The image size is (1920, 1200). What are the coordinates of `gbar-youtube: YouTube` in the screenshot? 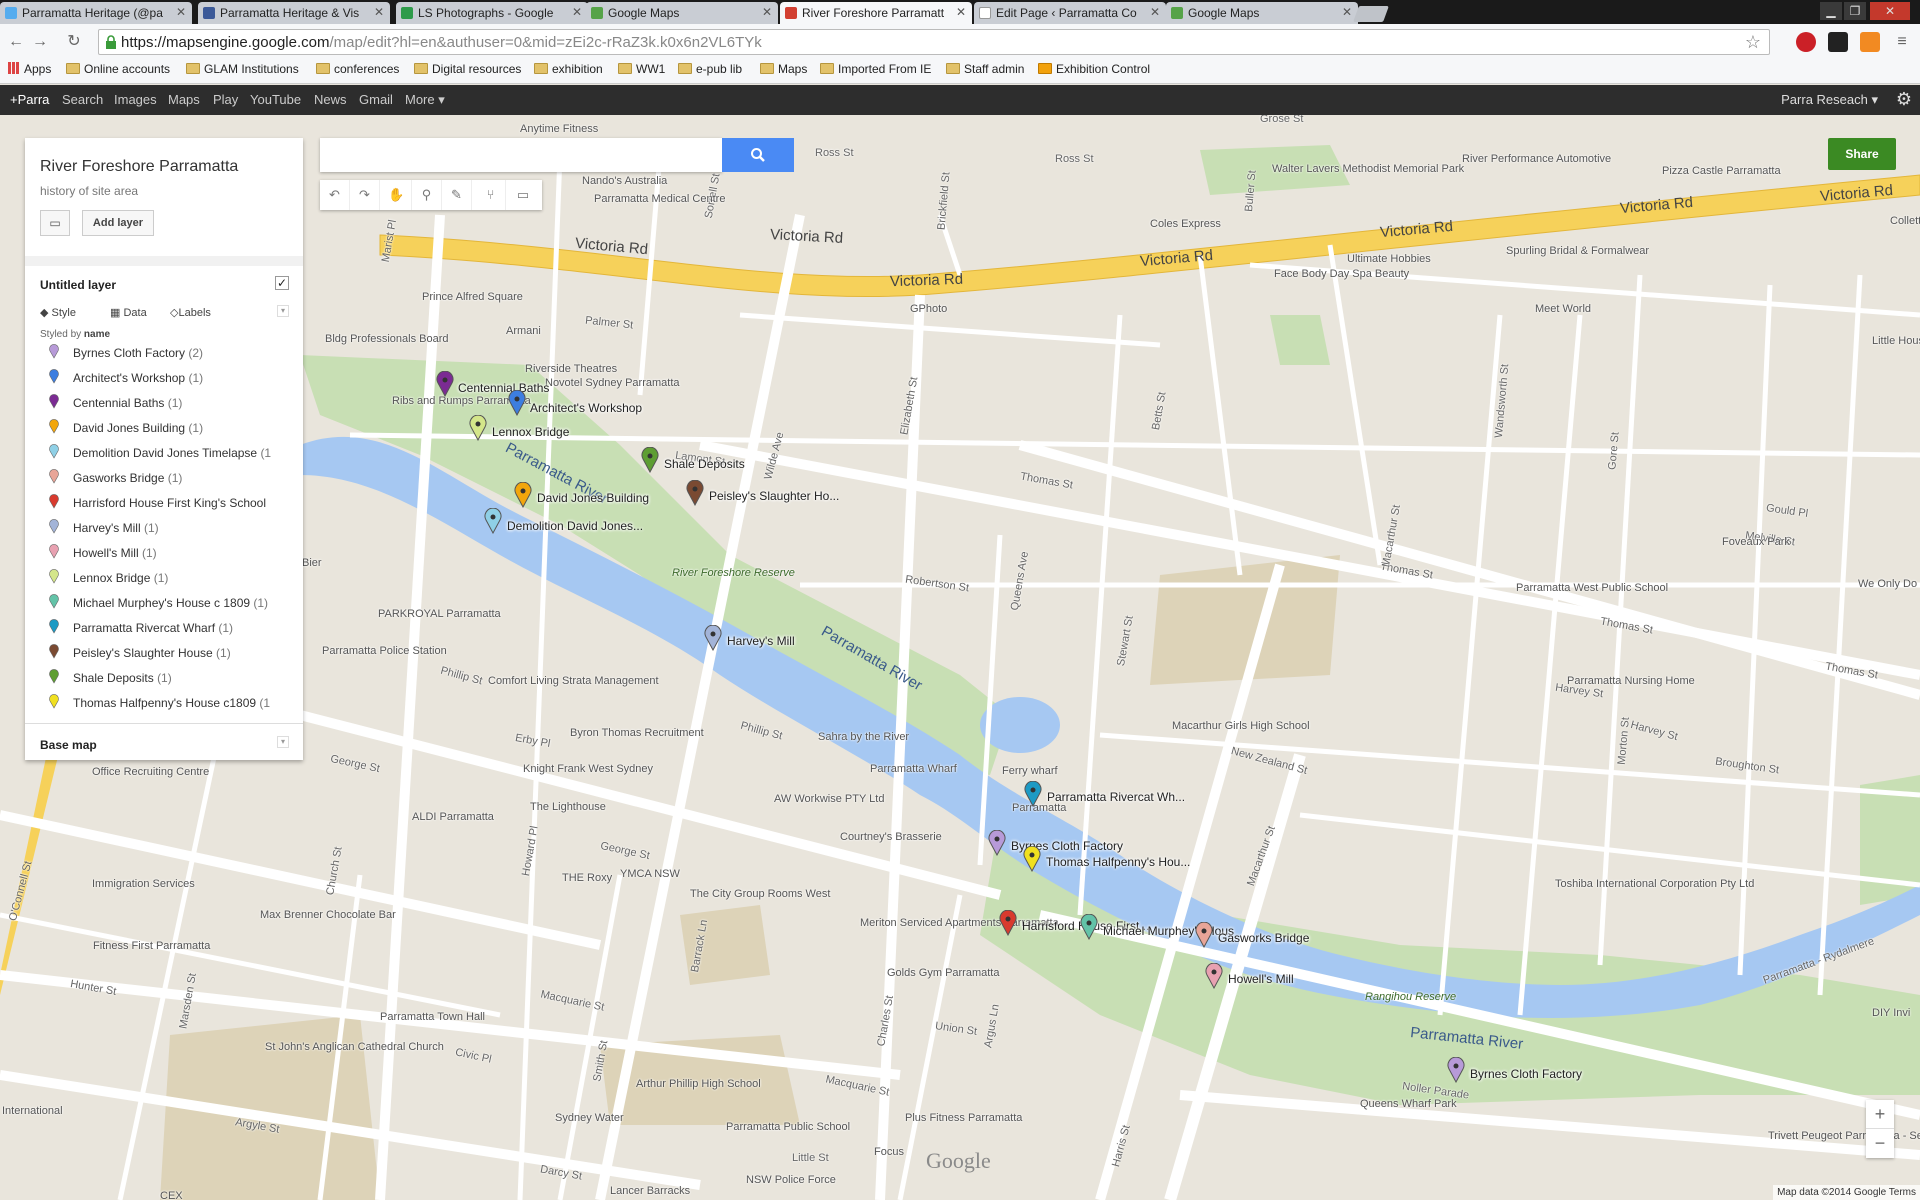 It's located at (275, 99).